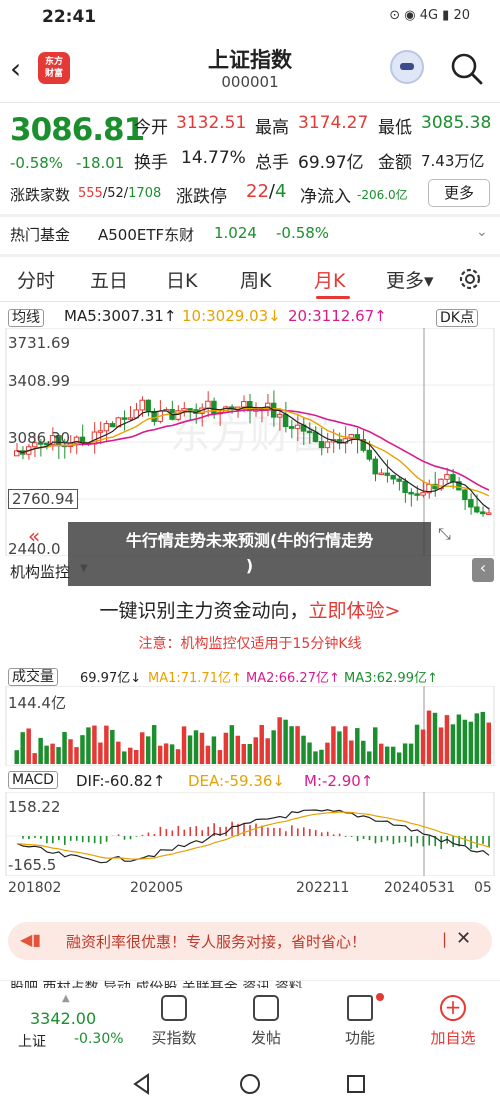 Image resolution: width=500 pixels, height=1111 pixels. I want to click on index-pct: -0.30%, so click(99, 1039).